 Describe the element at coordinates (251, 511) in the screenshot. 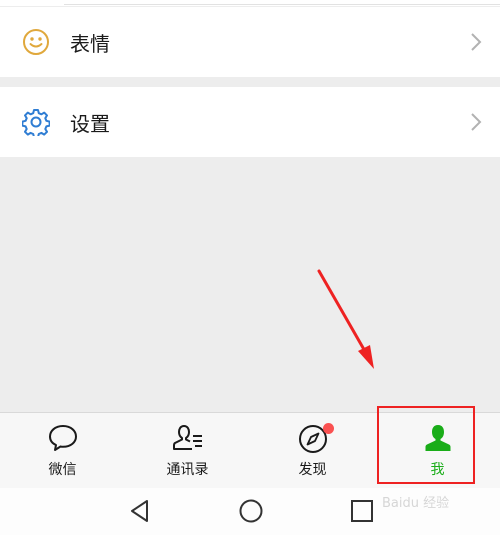

I see `home-icon` at that location.